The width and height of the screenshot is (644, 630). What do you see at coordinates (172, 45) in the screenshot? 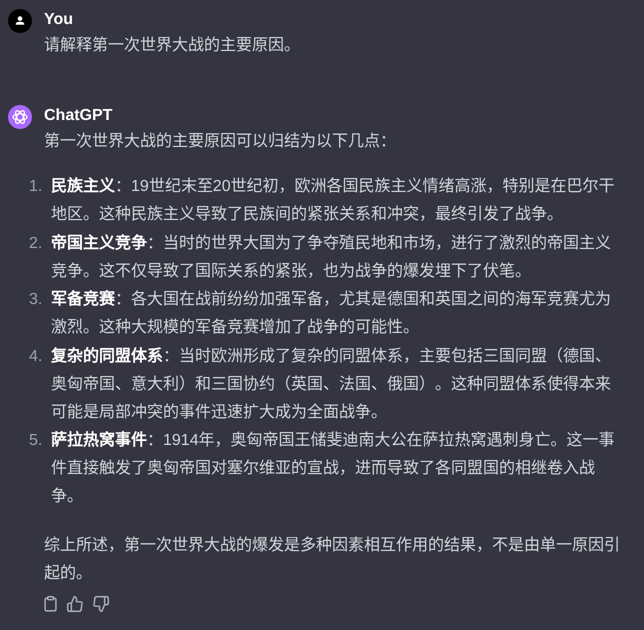
I see `message-text: 请解释第一次世界大战的主要原因。` at bounding box center [172, 45].